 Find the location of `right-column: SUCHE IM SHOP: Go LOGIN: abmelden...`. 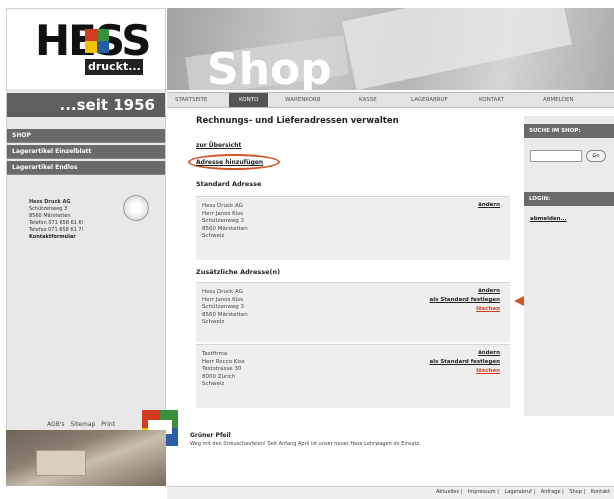

right-column: SUCHE IM SHOP: Go LOGIN: abmelden... is located at coordinates (569, 266).